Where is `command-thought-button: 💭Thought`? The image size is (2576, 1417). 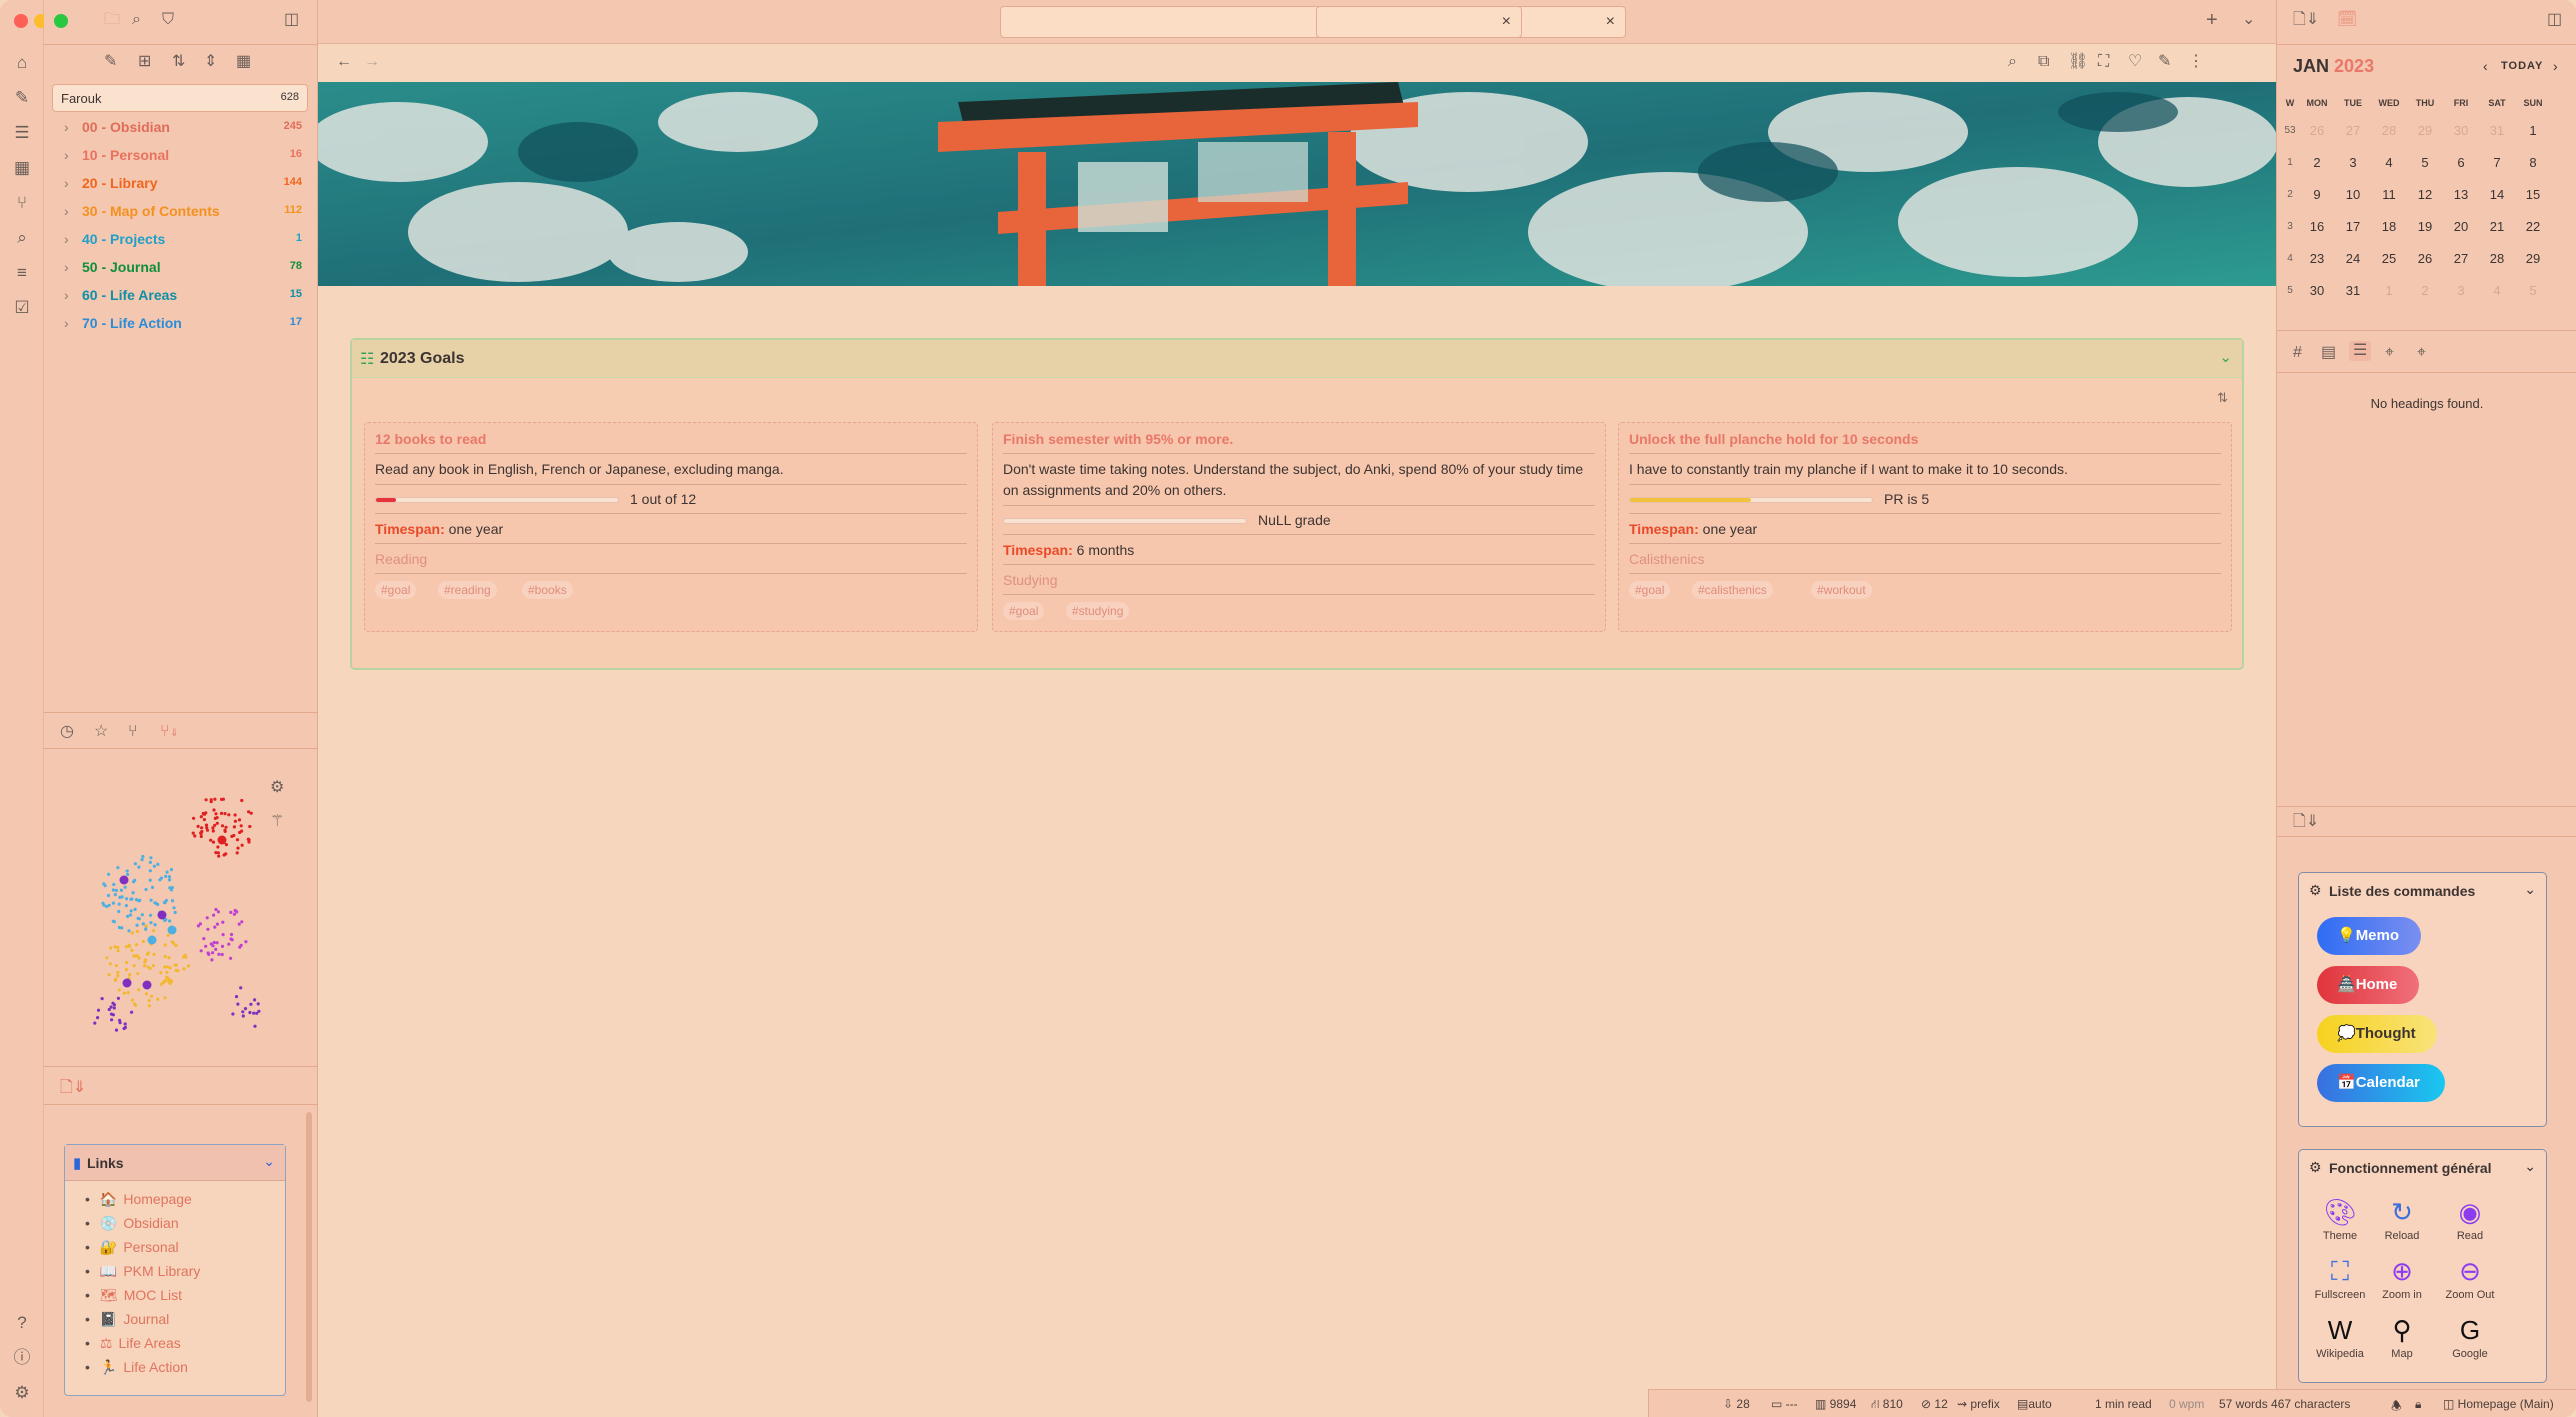 command-thought-button: 💭Thought is located at coordinates (2377, 1034).